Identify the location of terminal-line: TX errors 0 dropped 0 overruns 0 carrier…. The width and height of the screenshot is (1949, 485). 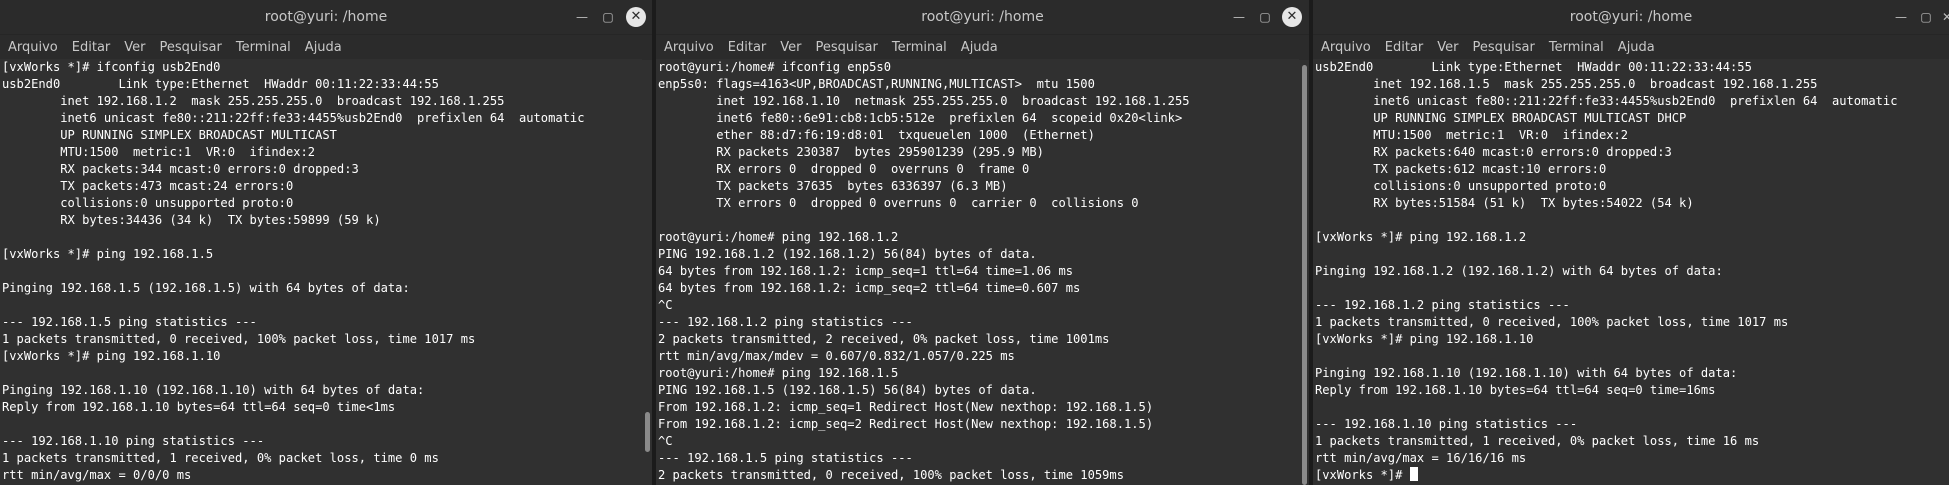
(898, 203).